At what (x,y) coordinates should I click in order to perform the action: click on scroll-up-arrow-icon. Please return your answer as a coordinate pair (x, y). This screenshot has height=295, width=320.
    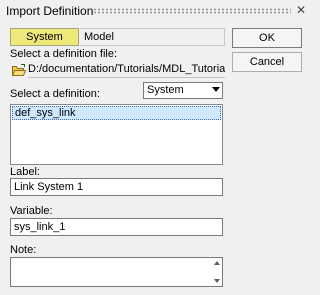
    Looking at the image, I should click on (217, 263).